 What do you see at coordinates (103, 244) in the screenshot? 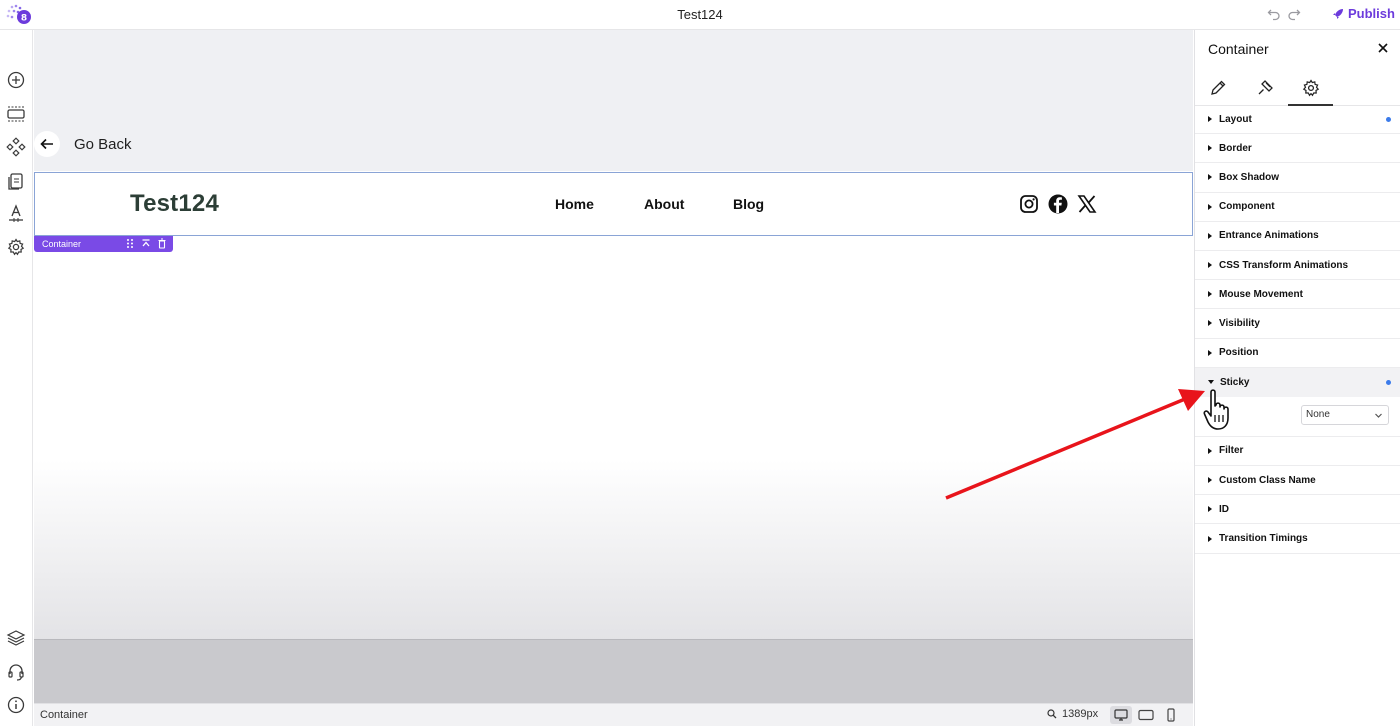
I see `selection-tag: Container` at bounding box center [103, 244].